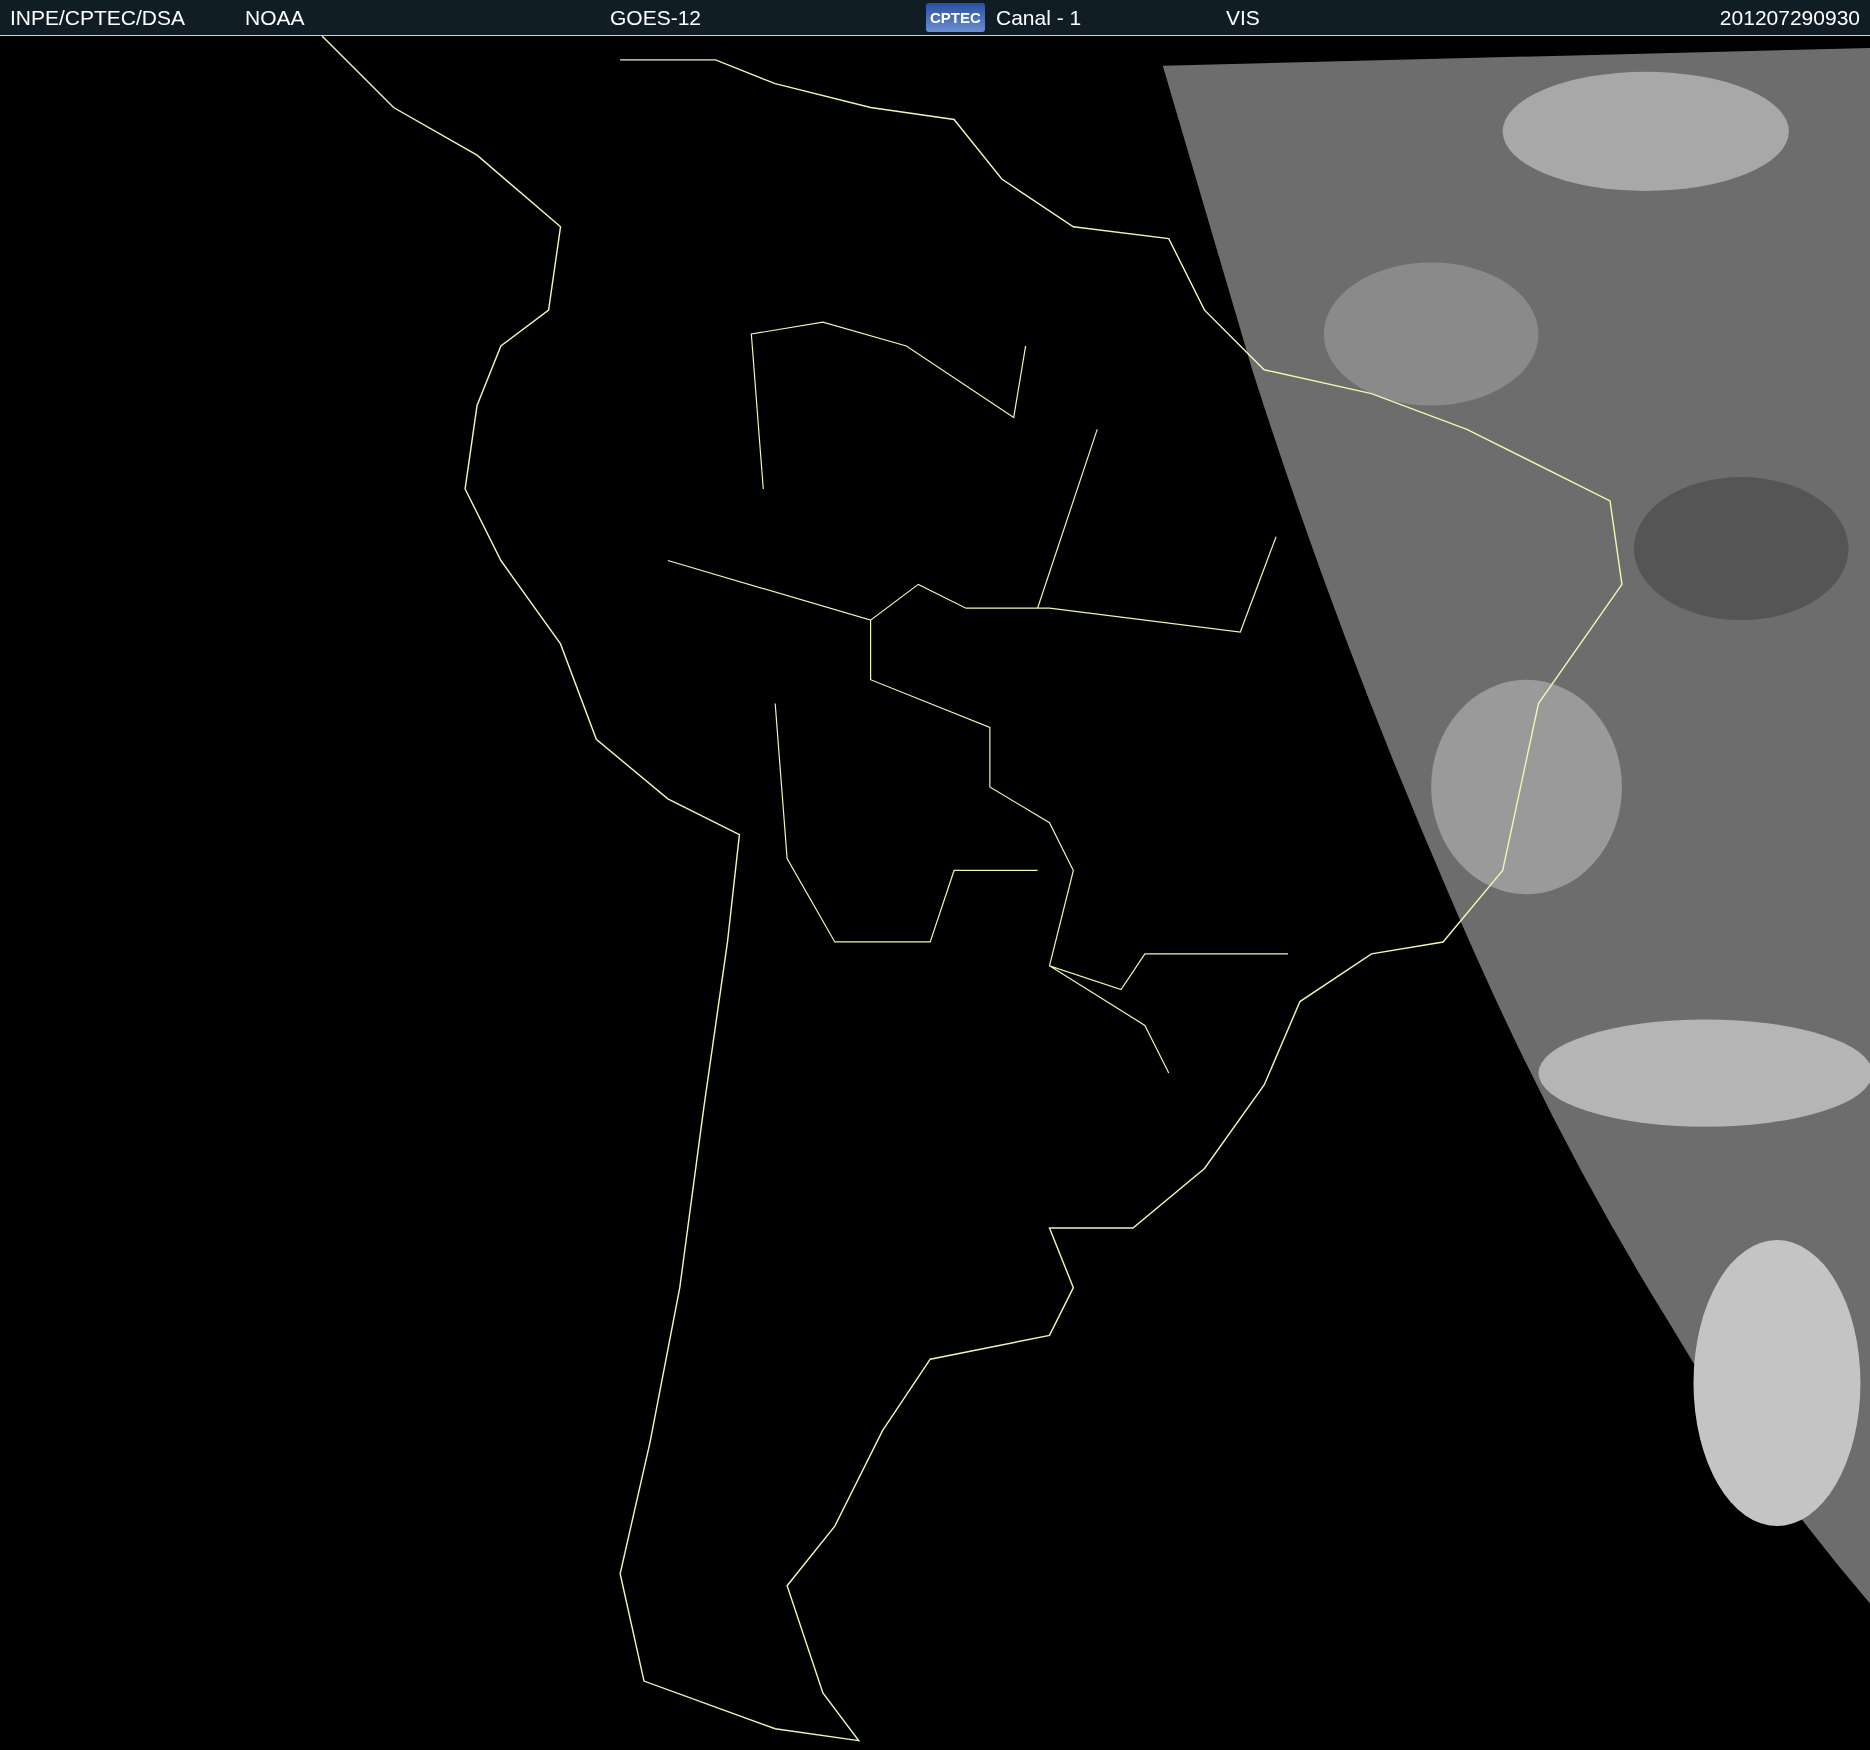 The height and width of the screenshot is (1750, 1870). What do you see at coordinates (1243, 17) in the screenshot?
I see `header-label: VIS` at bounding box center [1243, 17].